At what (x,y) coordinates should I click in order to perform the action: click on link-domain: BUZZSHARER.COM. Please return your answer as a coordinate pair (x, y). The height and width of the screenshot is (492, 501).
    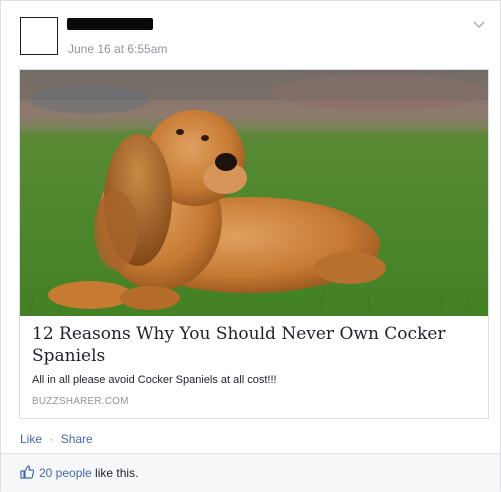
    Looking at the image, I should click on (80, 401).